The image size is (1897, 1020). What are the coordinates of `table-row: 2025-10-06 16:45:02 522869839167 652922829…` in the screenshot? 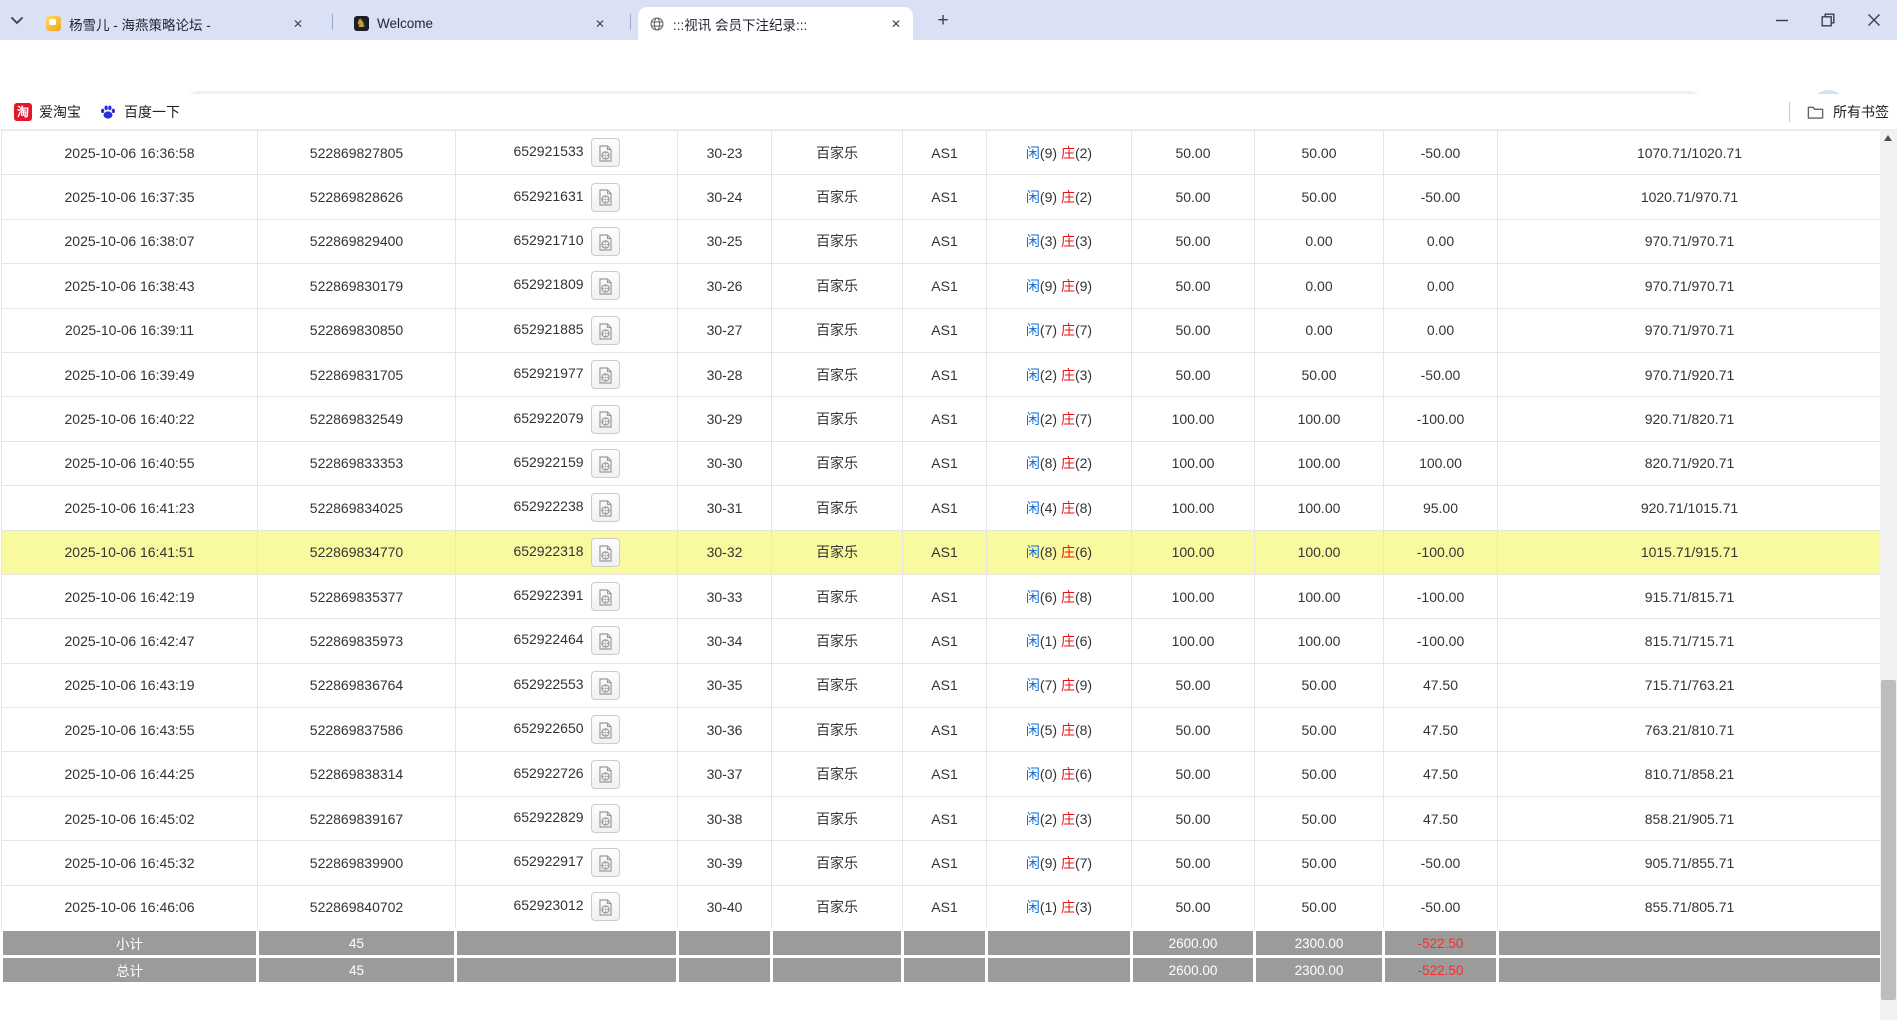 It's located at (941, 818).